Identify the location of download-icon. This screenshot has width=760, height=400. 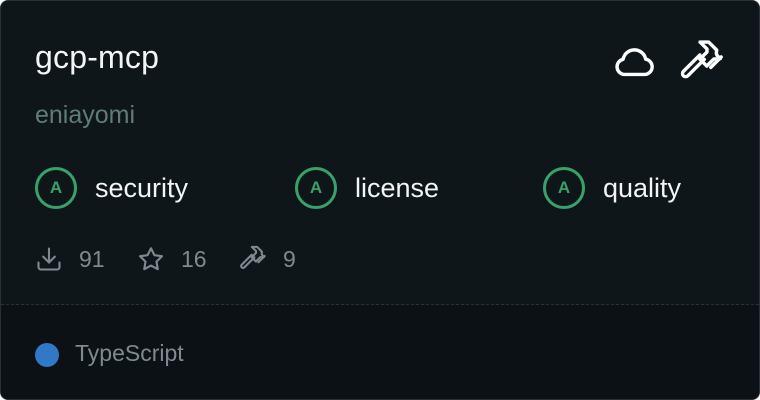
(49, 259).